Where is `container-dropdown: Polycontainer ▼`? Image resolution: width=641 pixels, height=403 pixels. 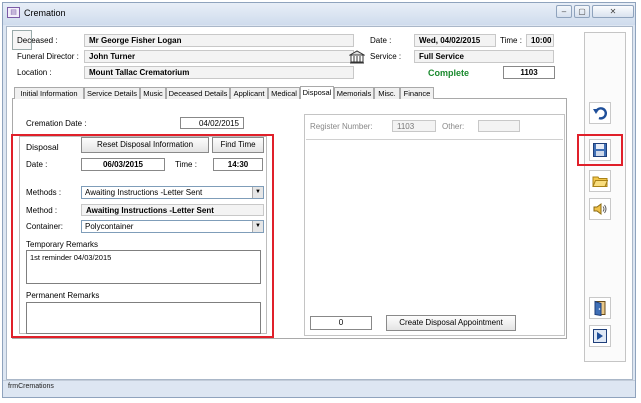 container-dropdown: Polycontainer ▼ is located at coordinates (172, 226).